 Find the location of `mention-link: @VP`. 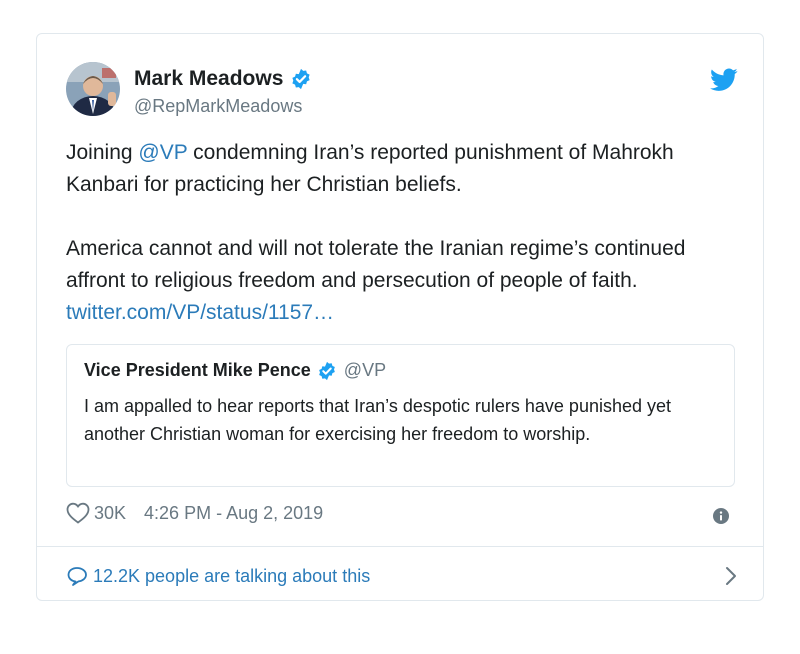

mention-link: @VP is located at coordinates (162, 152).